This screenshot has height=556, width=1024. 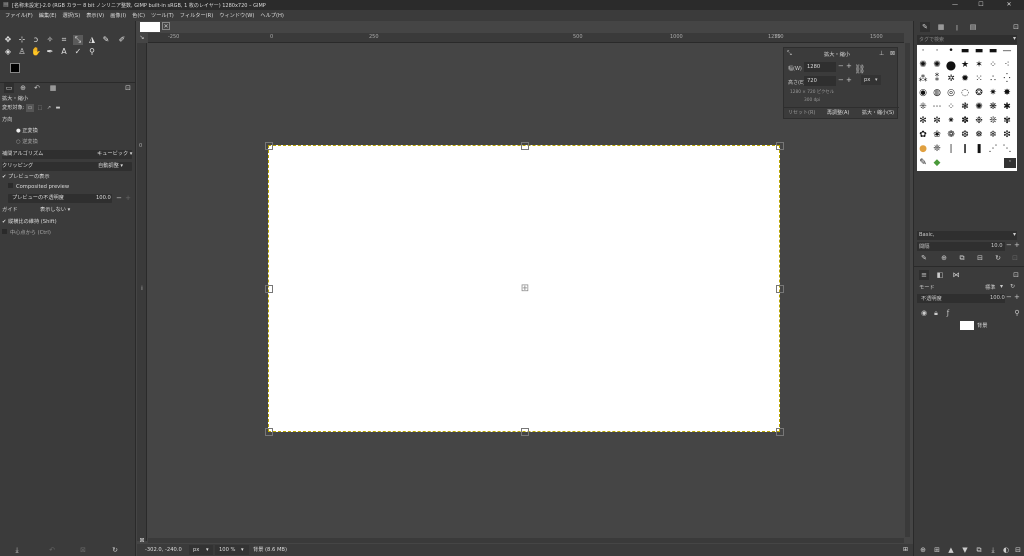 What do you see at coordinates (838, 112) in the screenshot?
I see `readjust-button: 再調整(A)` at bounding box center [838, 112].